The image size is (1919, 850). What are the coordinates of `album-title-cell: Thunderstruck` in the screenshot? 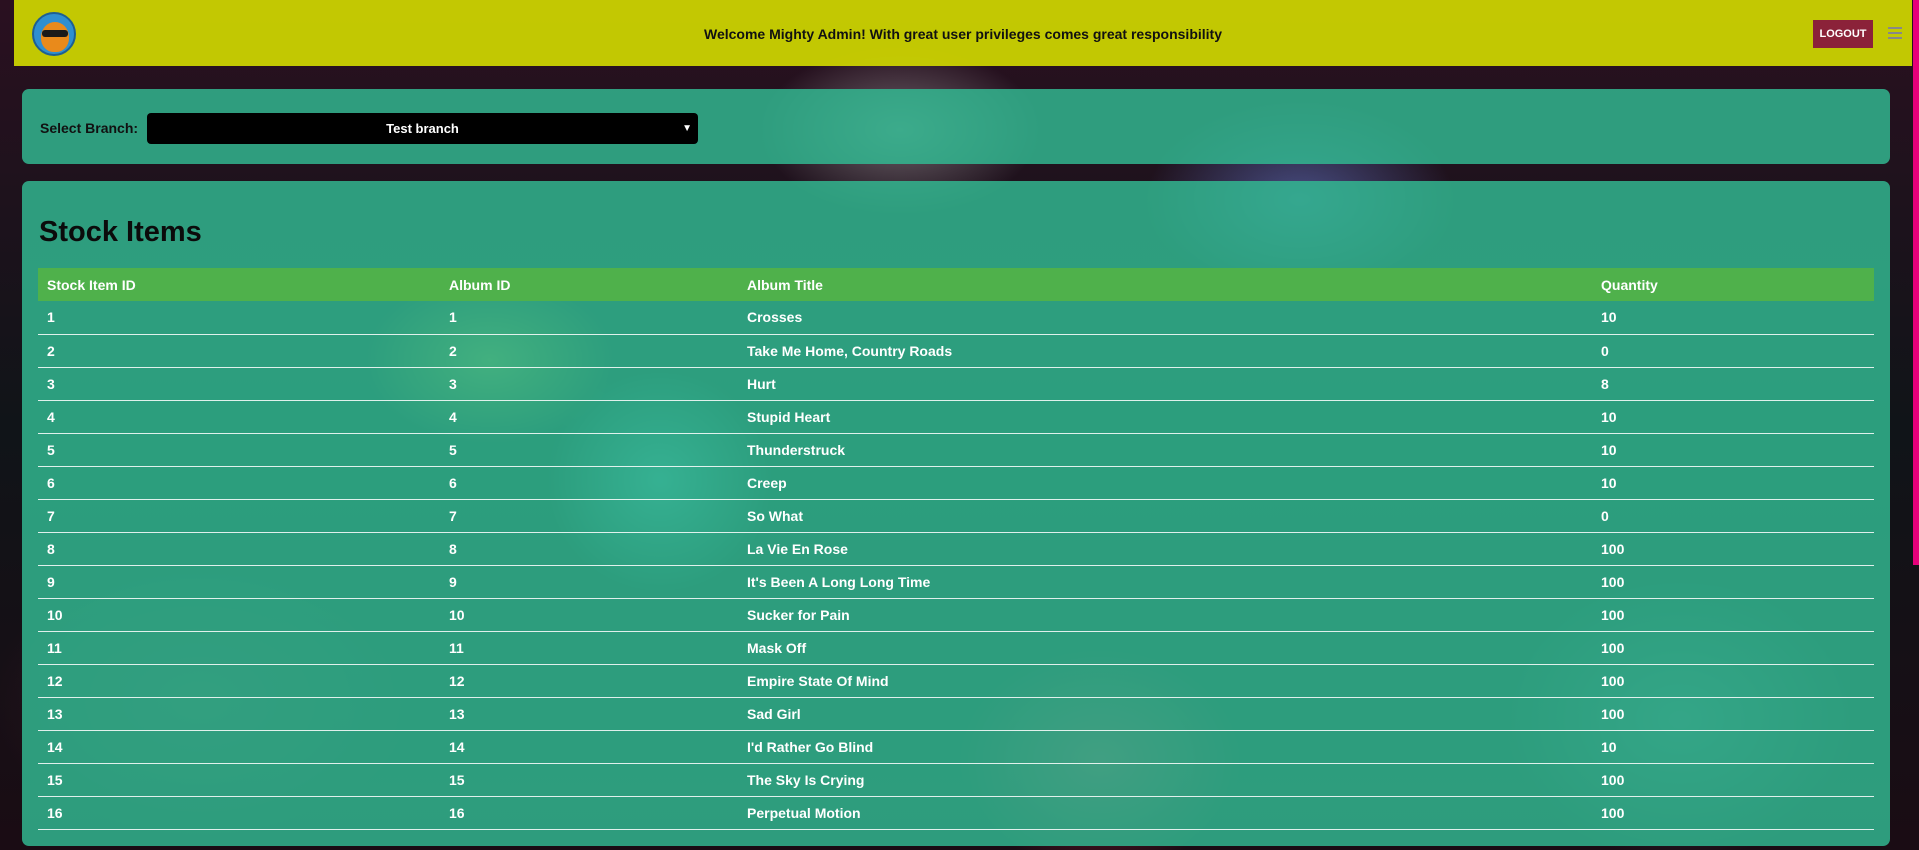 It's located at (1165, 450).